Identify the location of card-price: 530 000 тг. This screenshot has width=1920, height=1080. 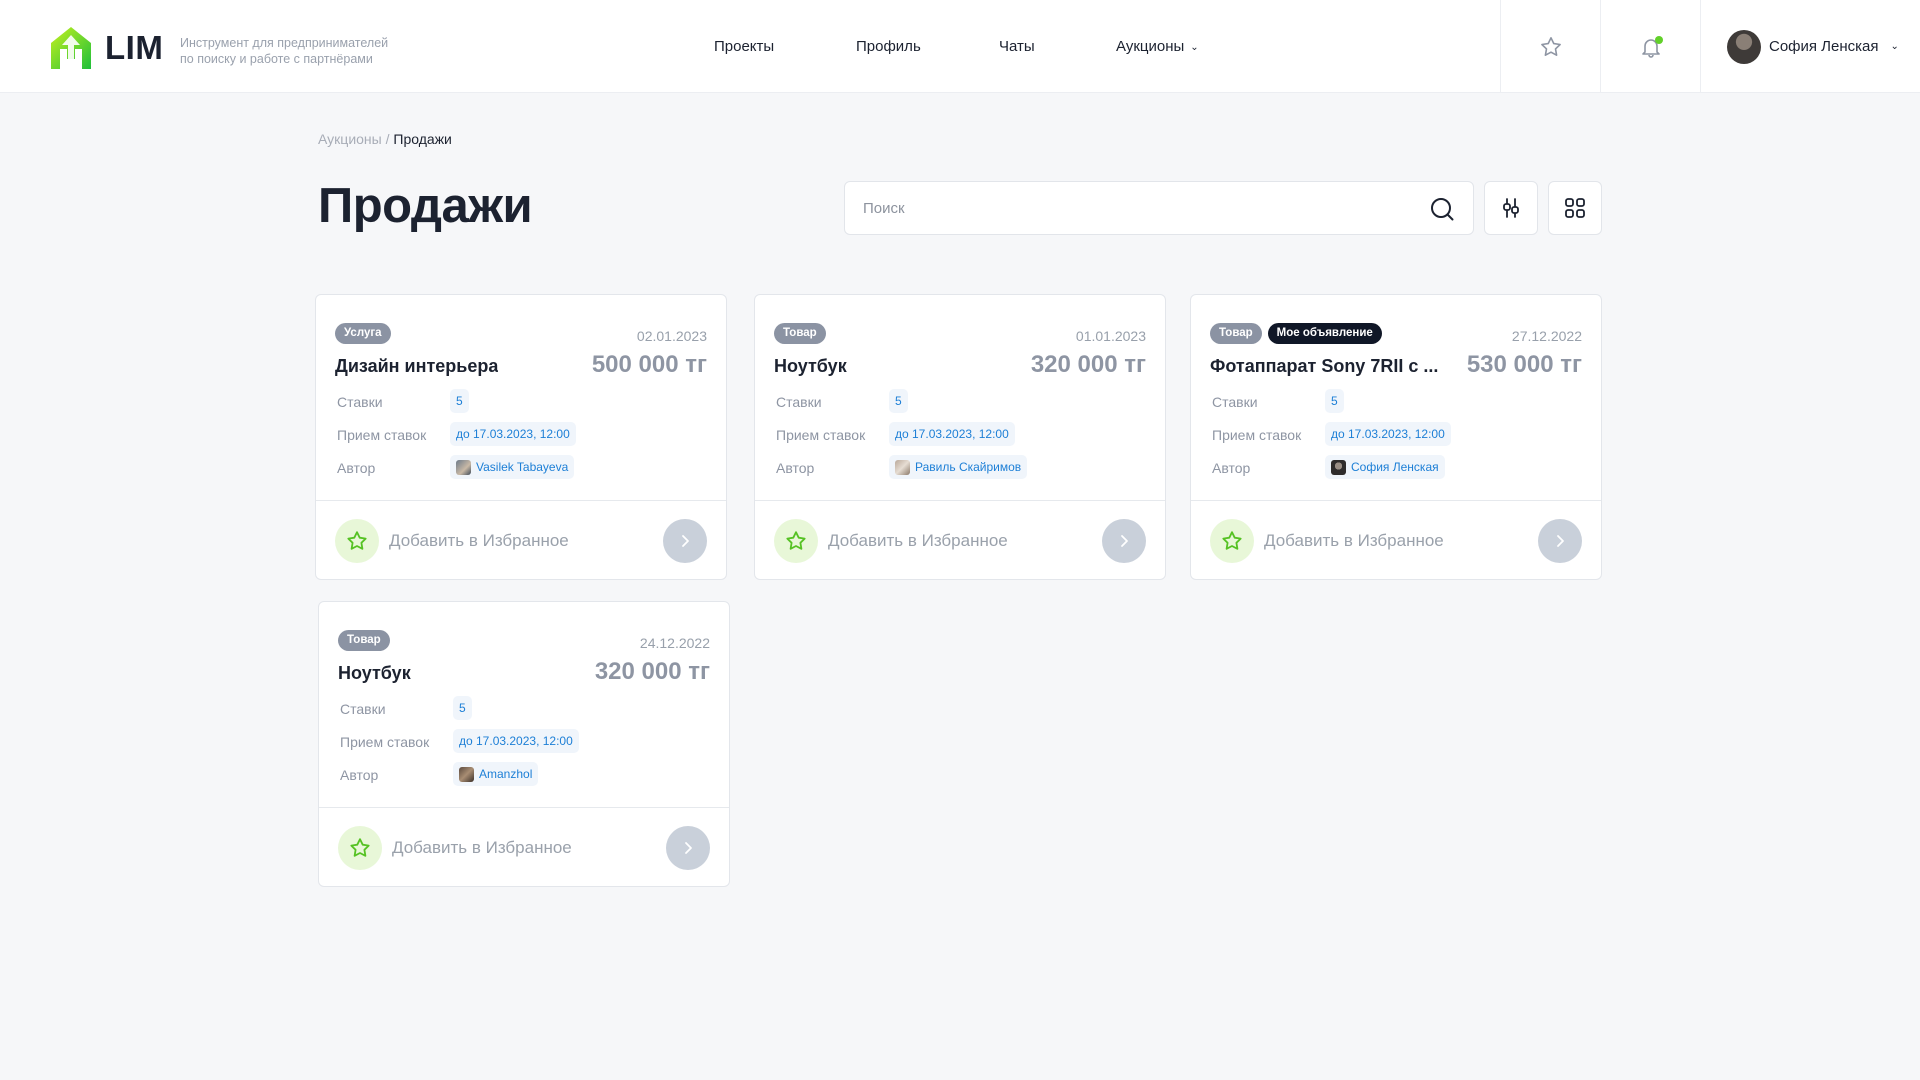
(1524, 364).